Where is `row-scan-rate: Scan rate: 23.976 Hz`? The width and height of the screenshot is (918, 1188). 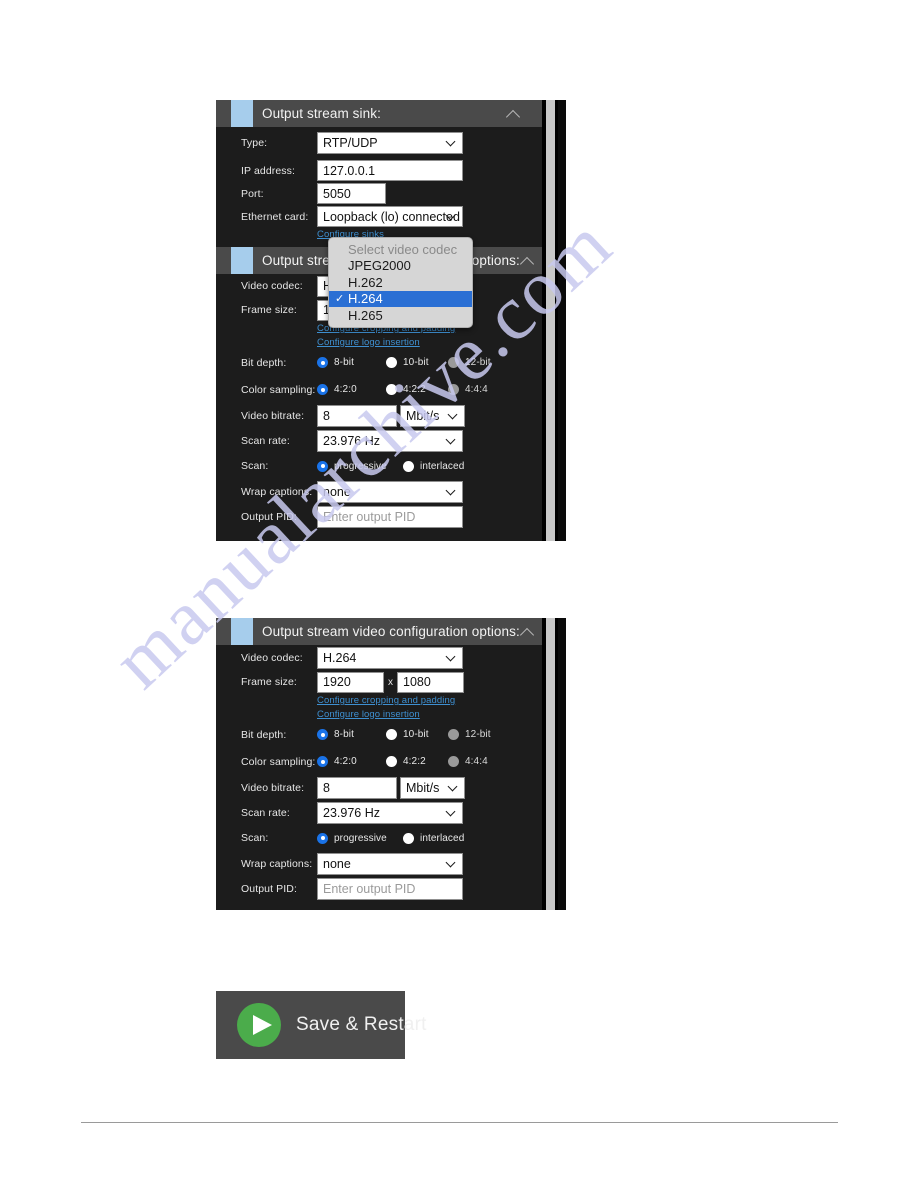
row-scan-rate: Scan rate: 23.976 Hz is located at coordinates (379, 813).